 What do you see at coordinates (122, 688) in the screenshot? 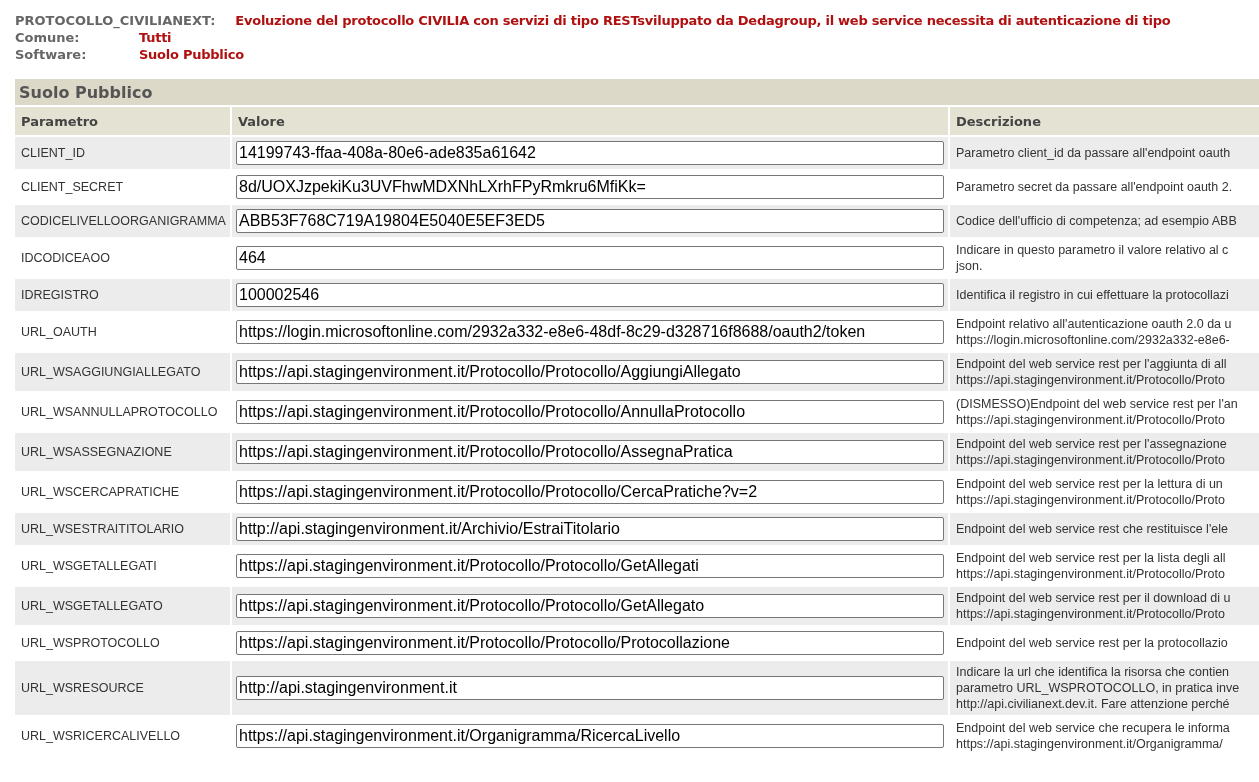
I see `parameter-cell: URL_WSRESOURCE` at bounding box center [122, 688].